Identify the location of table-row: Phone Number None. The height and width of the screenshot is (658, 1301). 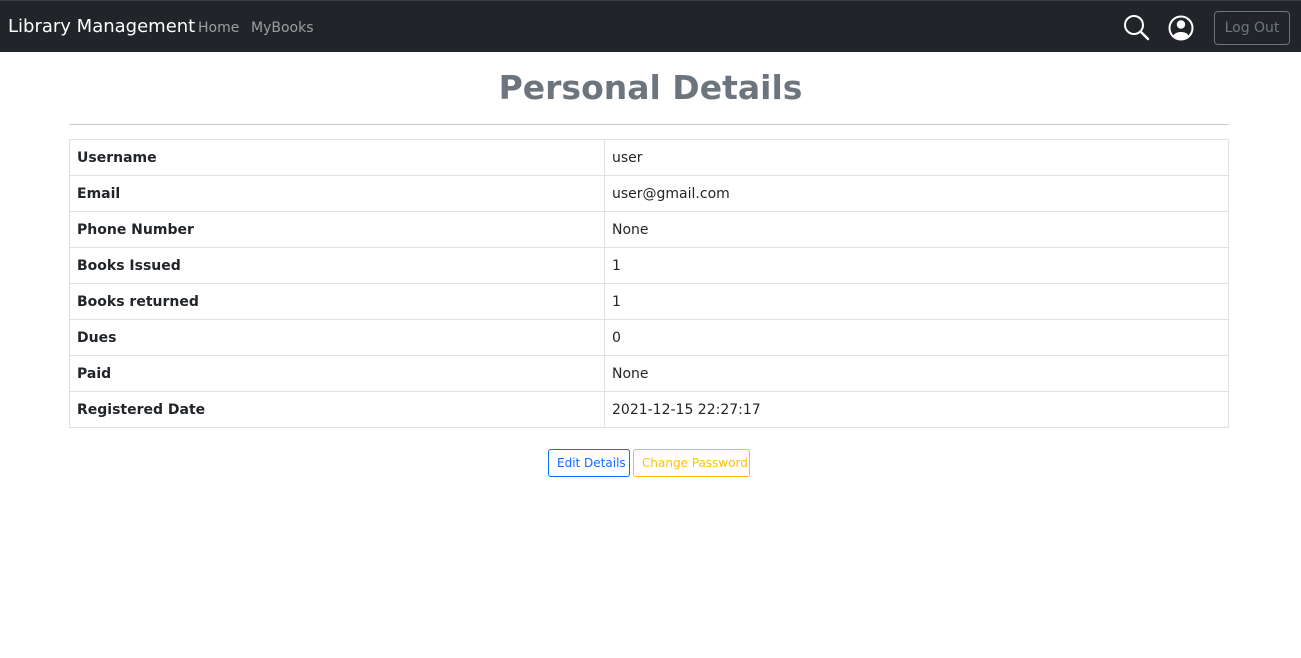
(649, 229).